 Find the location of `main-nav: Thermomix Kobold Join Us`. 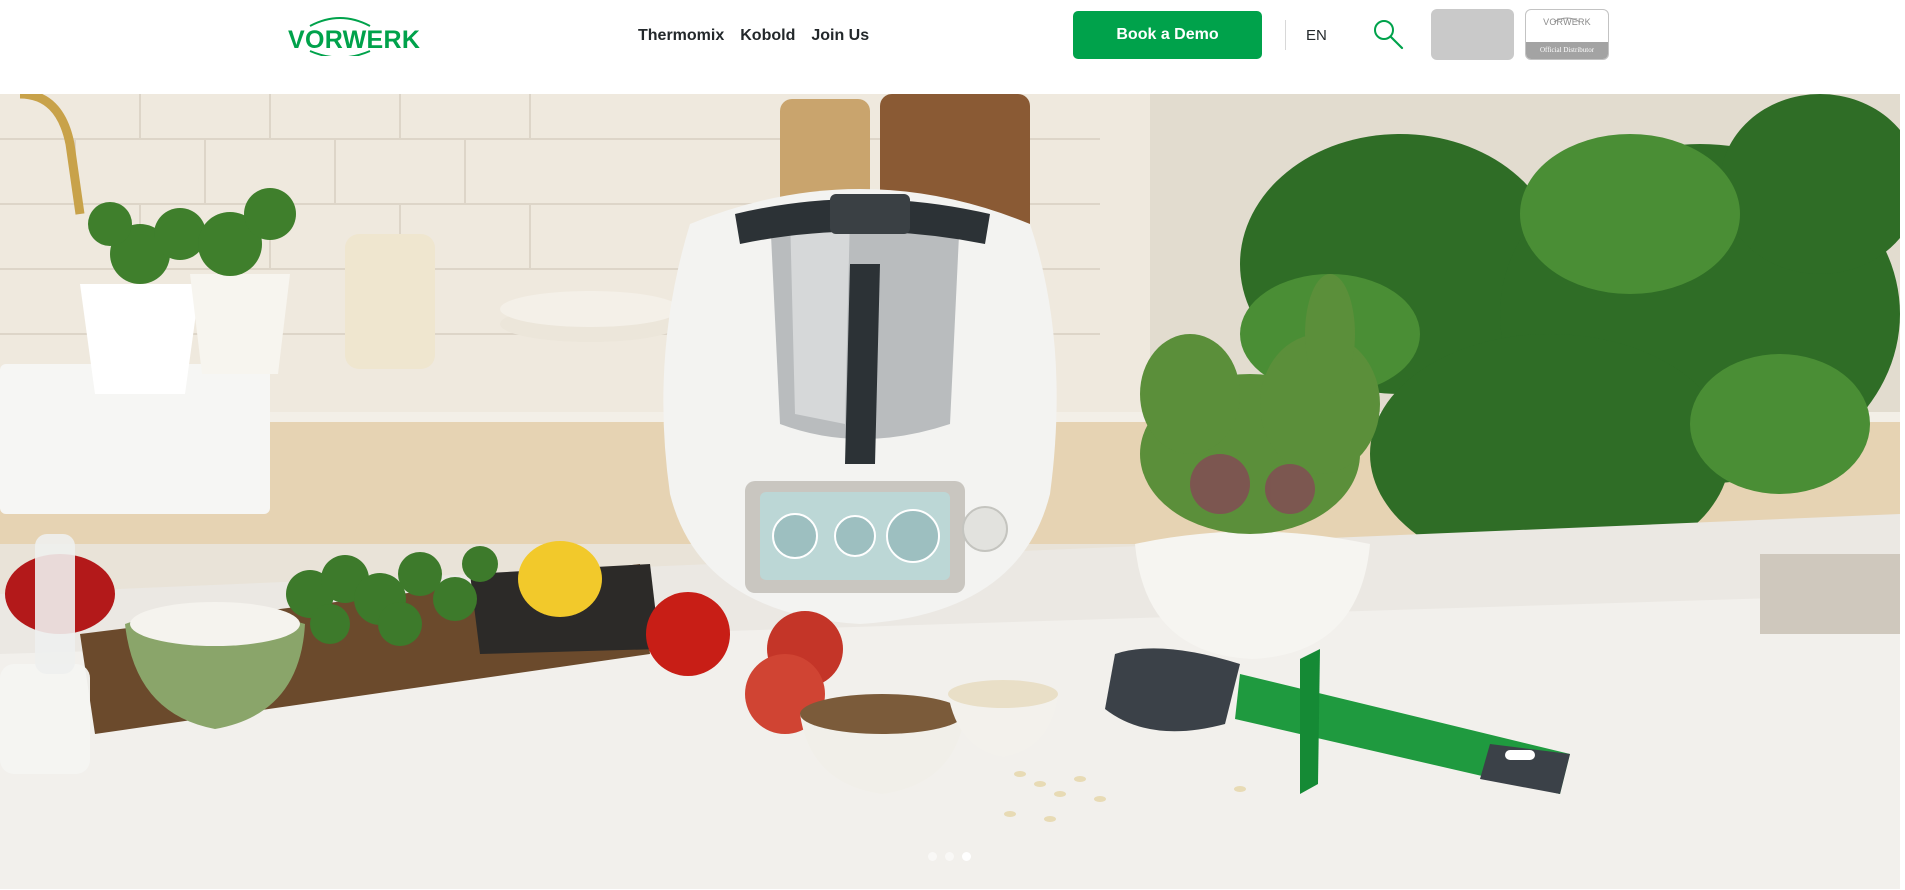

main-nav: Thermomix Kobold Join Us is located at coordinates (753, 36).